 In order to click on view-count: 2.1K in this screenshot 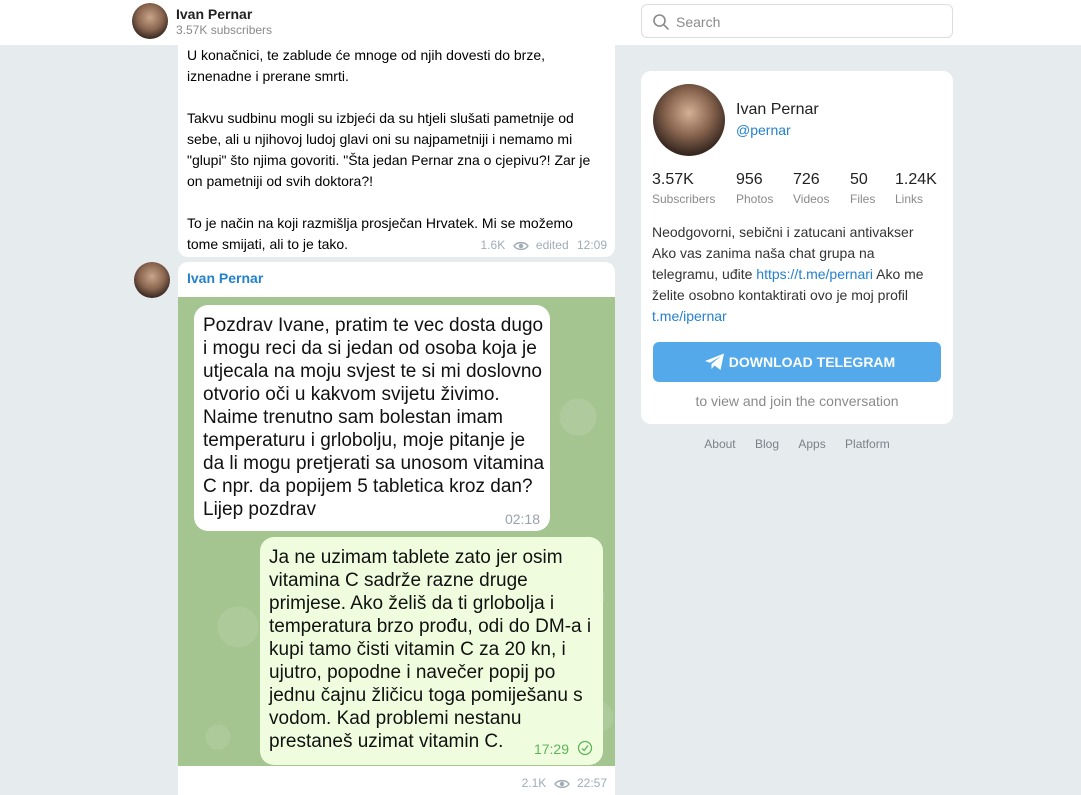, I will do `click(534, 783)`.